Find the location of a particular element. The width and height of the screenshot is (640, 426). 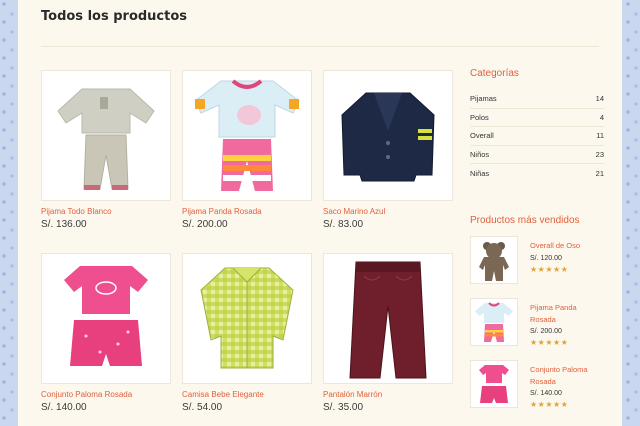

product-price: S/. 140.00 is located at coordinates (64, 407).